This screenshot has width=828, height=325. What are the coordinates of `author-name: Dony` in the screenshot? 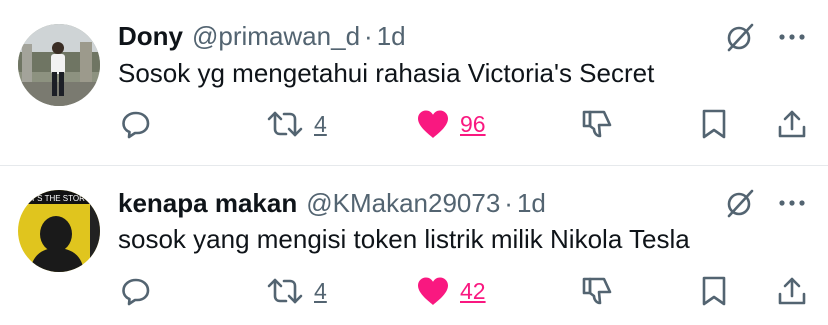 It's located at (150, 36).